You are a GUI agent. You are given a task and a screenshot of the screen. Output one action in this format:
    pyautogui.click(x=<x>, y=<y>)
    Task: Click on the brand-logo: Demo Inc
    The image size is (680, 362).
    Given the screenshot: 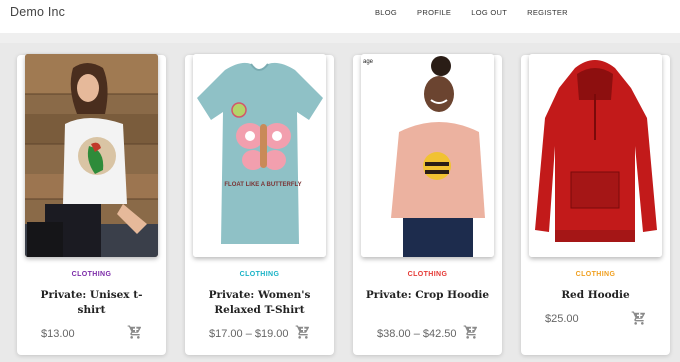 What is the action you would take?
    pyautogui.click(x=37, y=12)
    